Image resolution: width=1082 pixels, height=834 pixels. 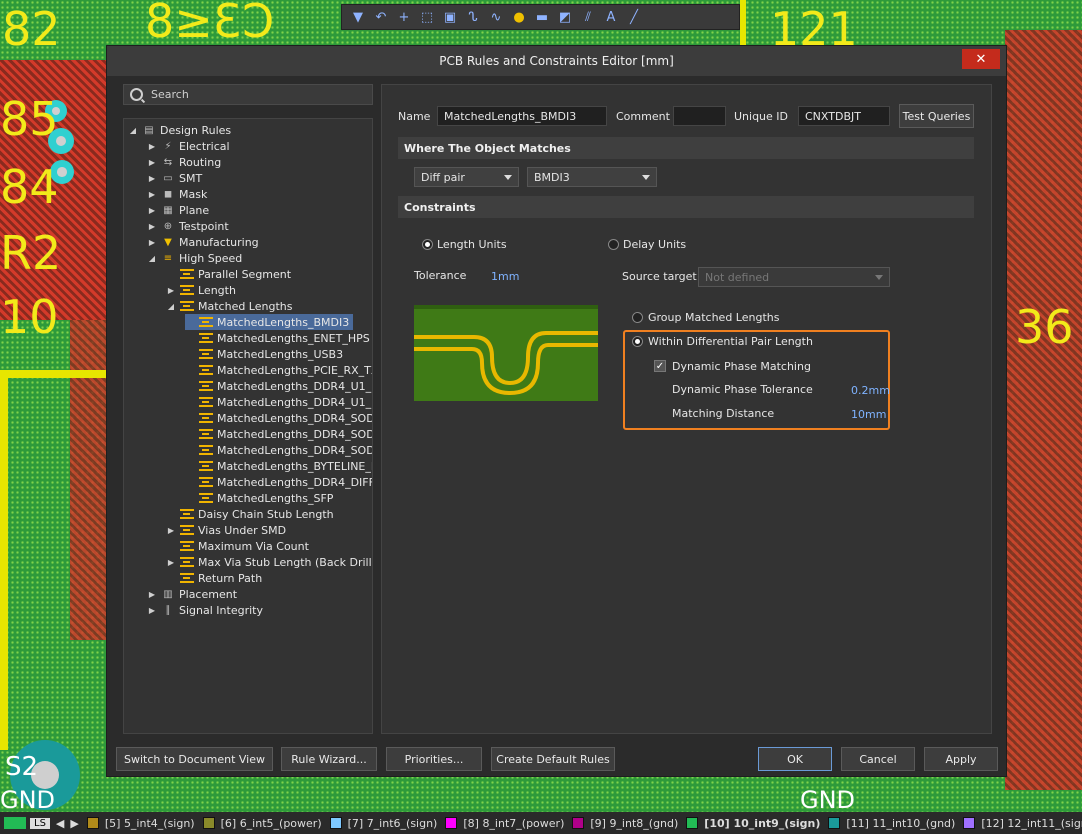 I want to click on tree-item: ▶ ∥ Signal Integrity, so click(x=205, y=610).